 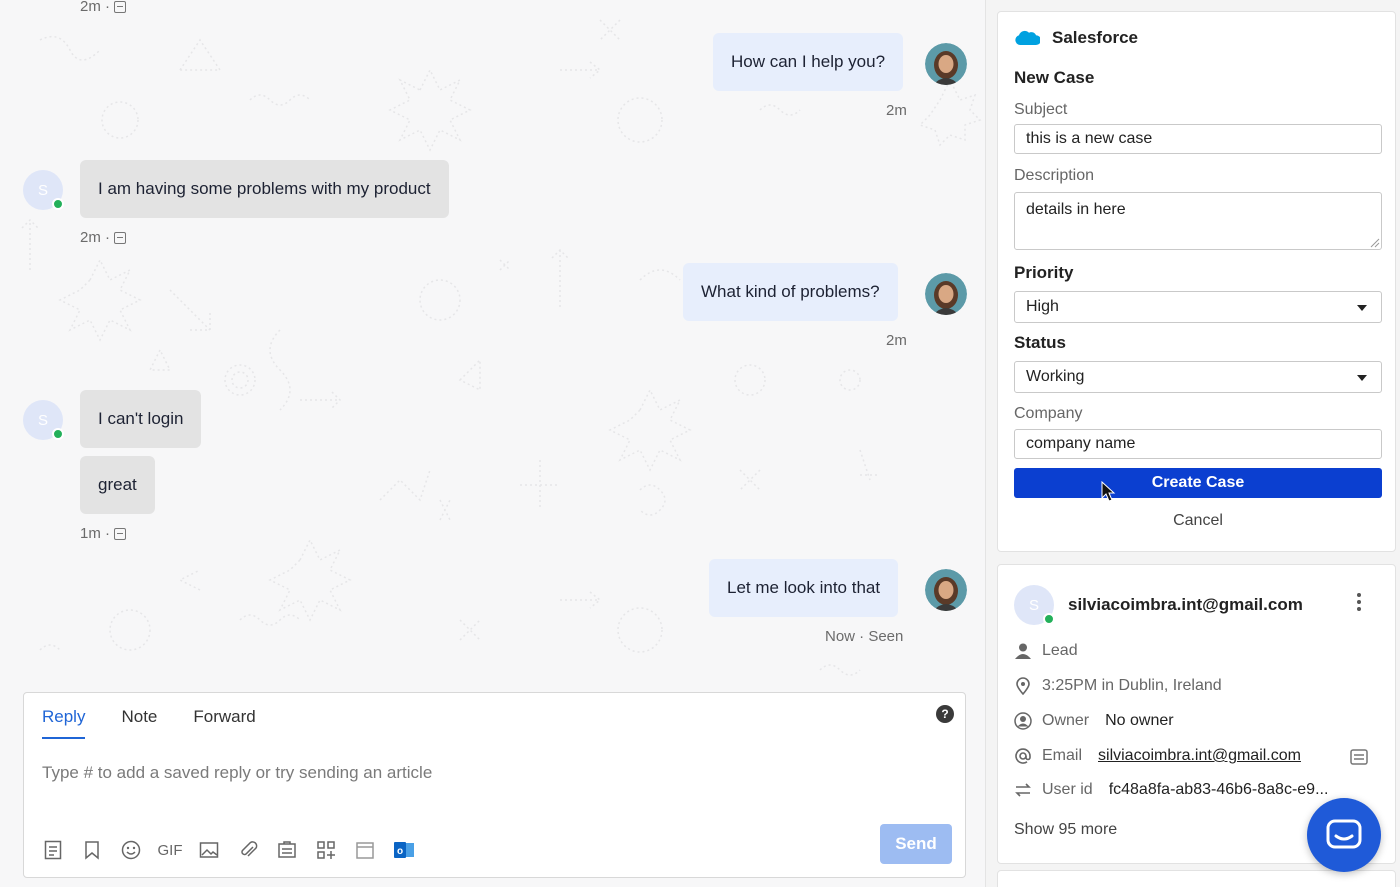 What do you see at coordinates (1040, 342) in the screenshot?
I see `status-label: Status` at bounding box center [1040, 342].